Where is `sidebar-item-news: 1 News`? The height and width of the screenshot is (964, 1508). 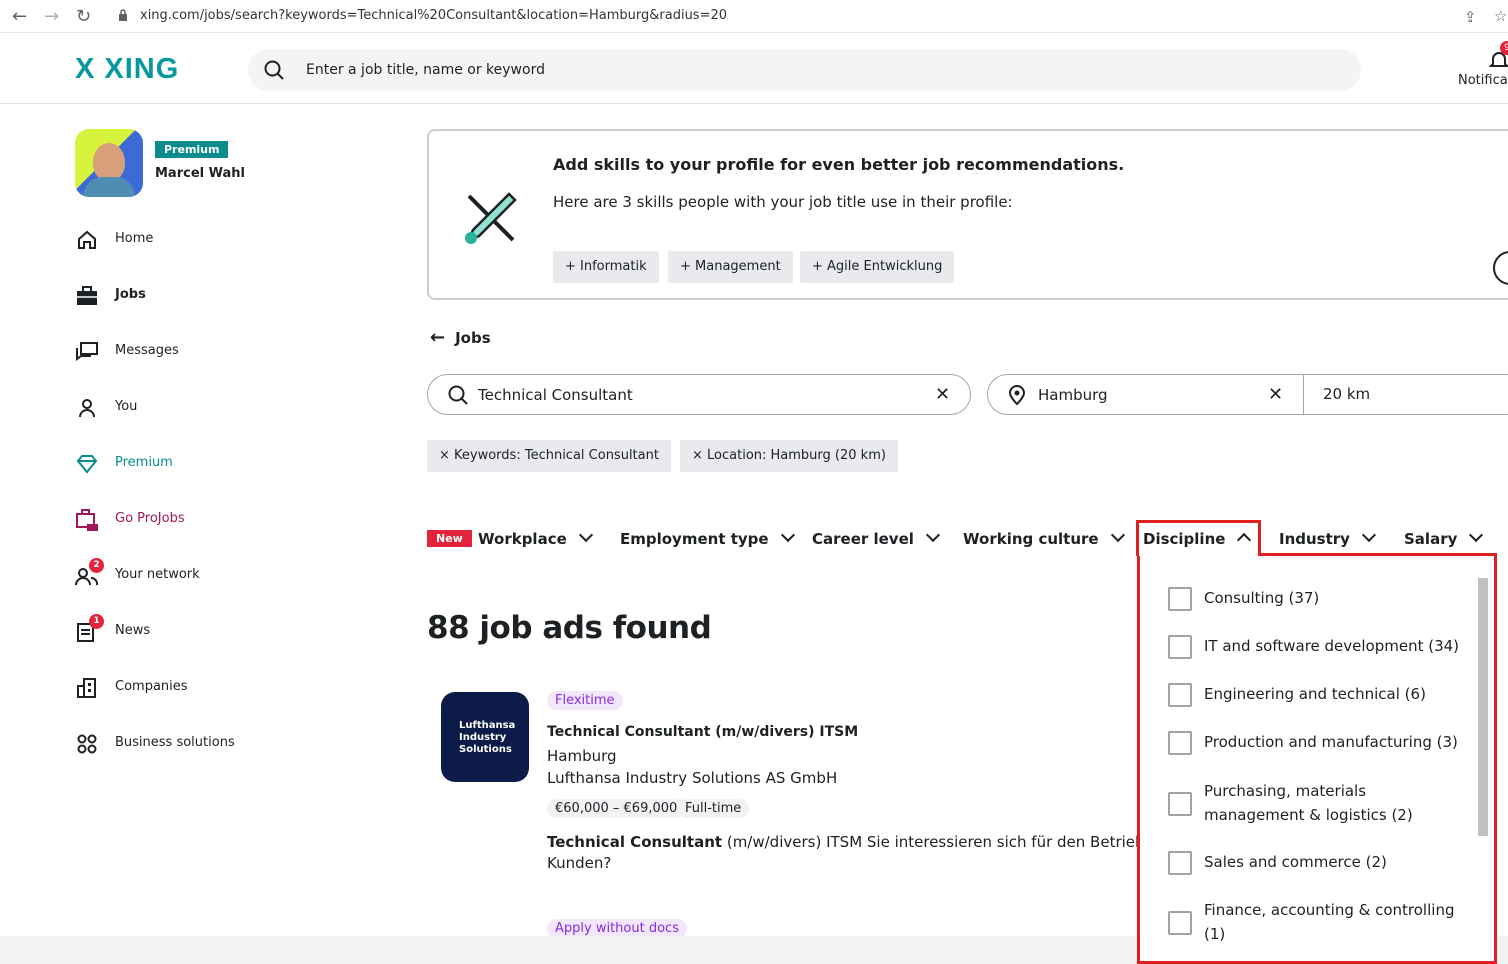
sidebar-item-news: 1 News is located at coordinates (225, 629).